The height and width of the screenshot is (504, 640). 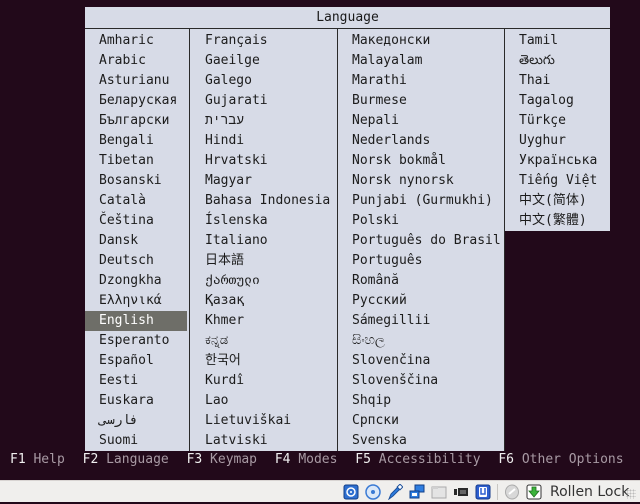 I want to click on language-option: Esperanto, so click(x=137, y=341).